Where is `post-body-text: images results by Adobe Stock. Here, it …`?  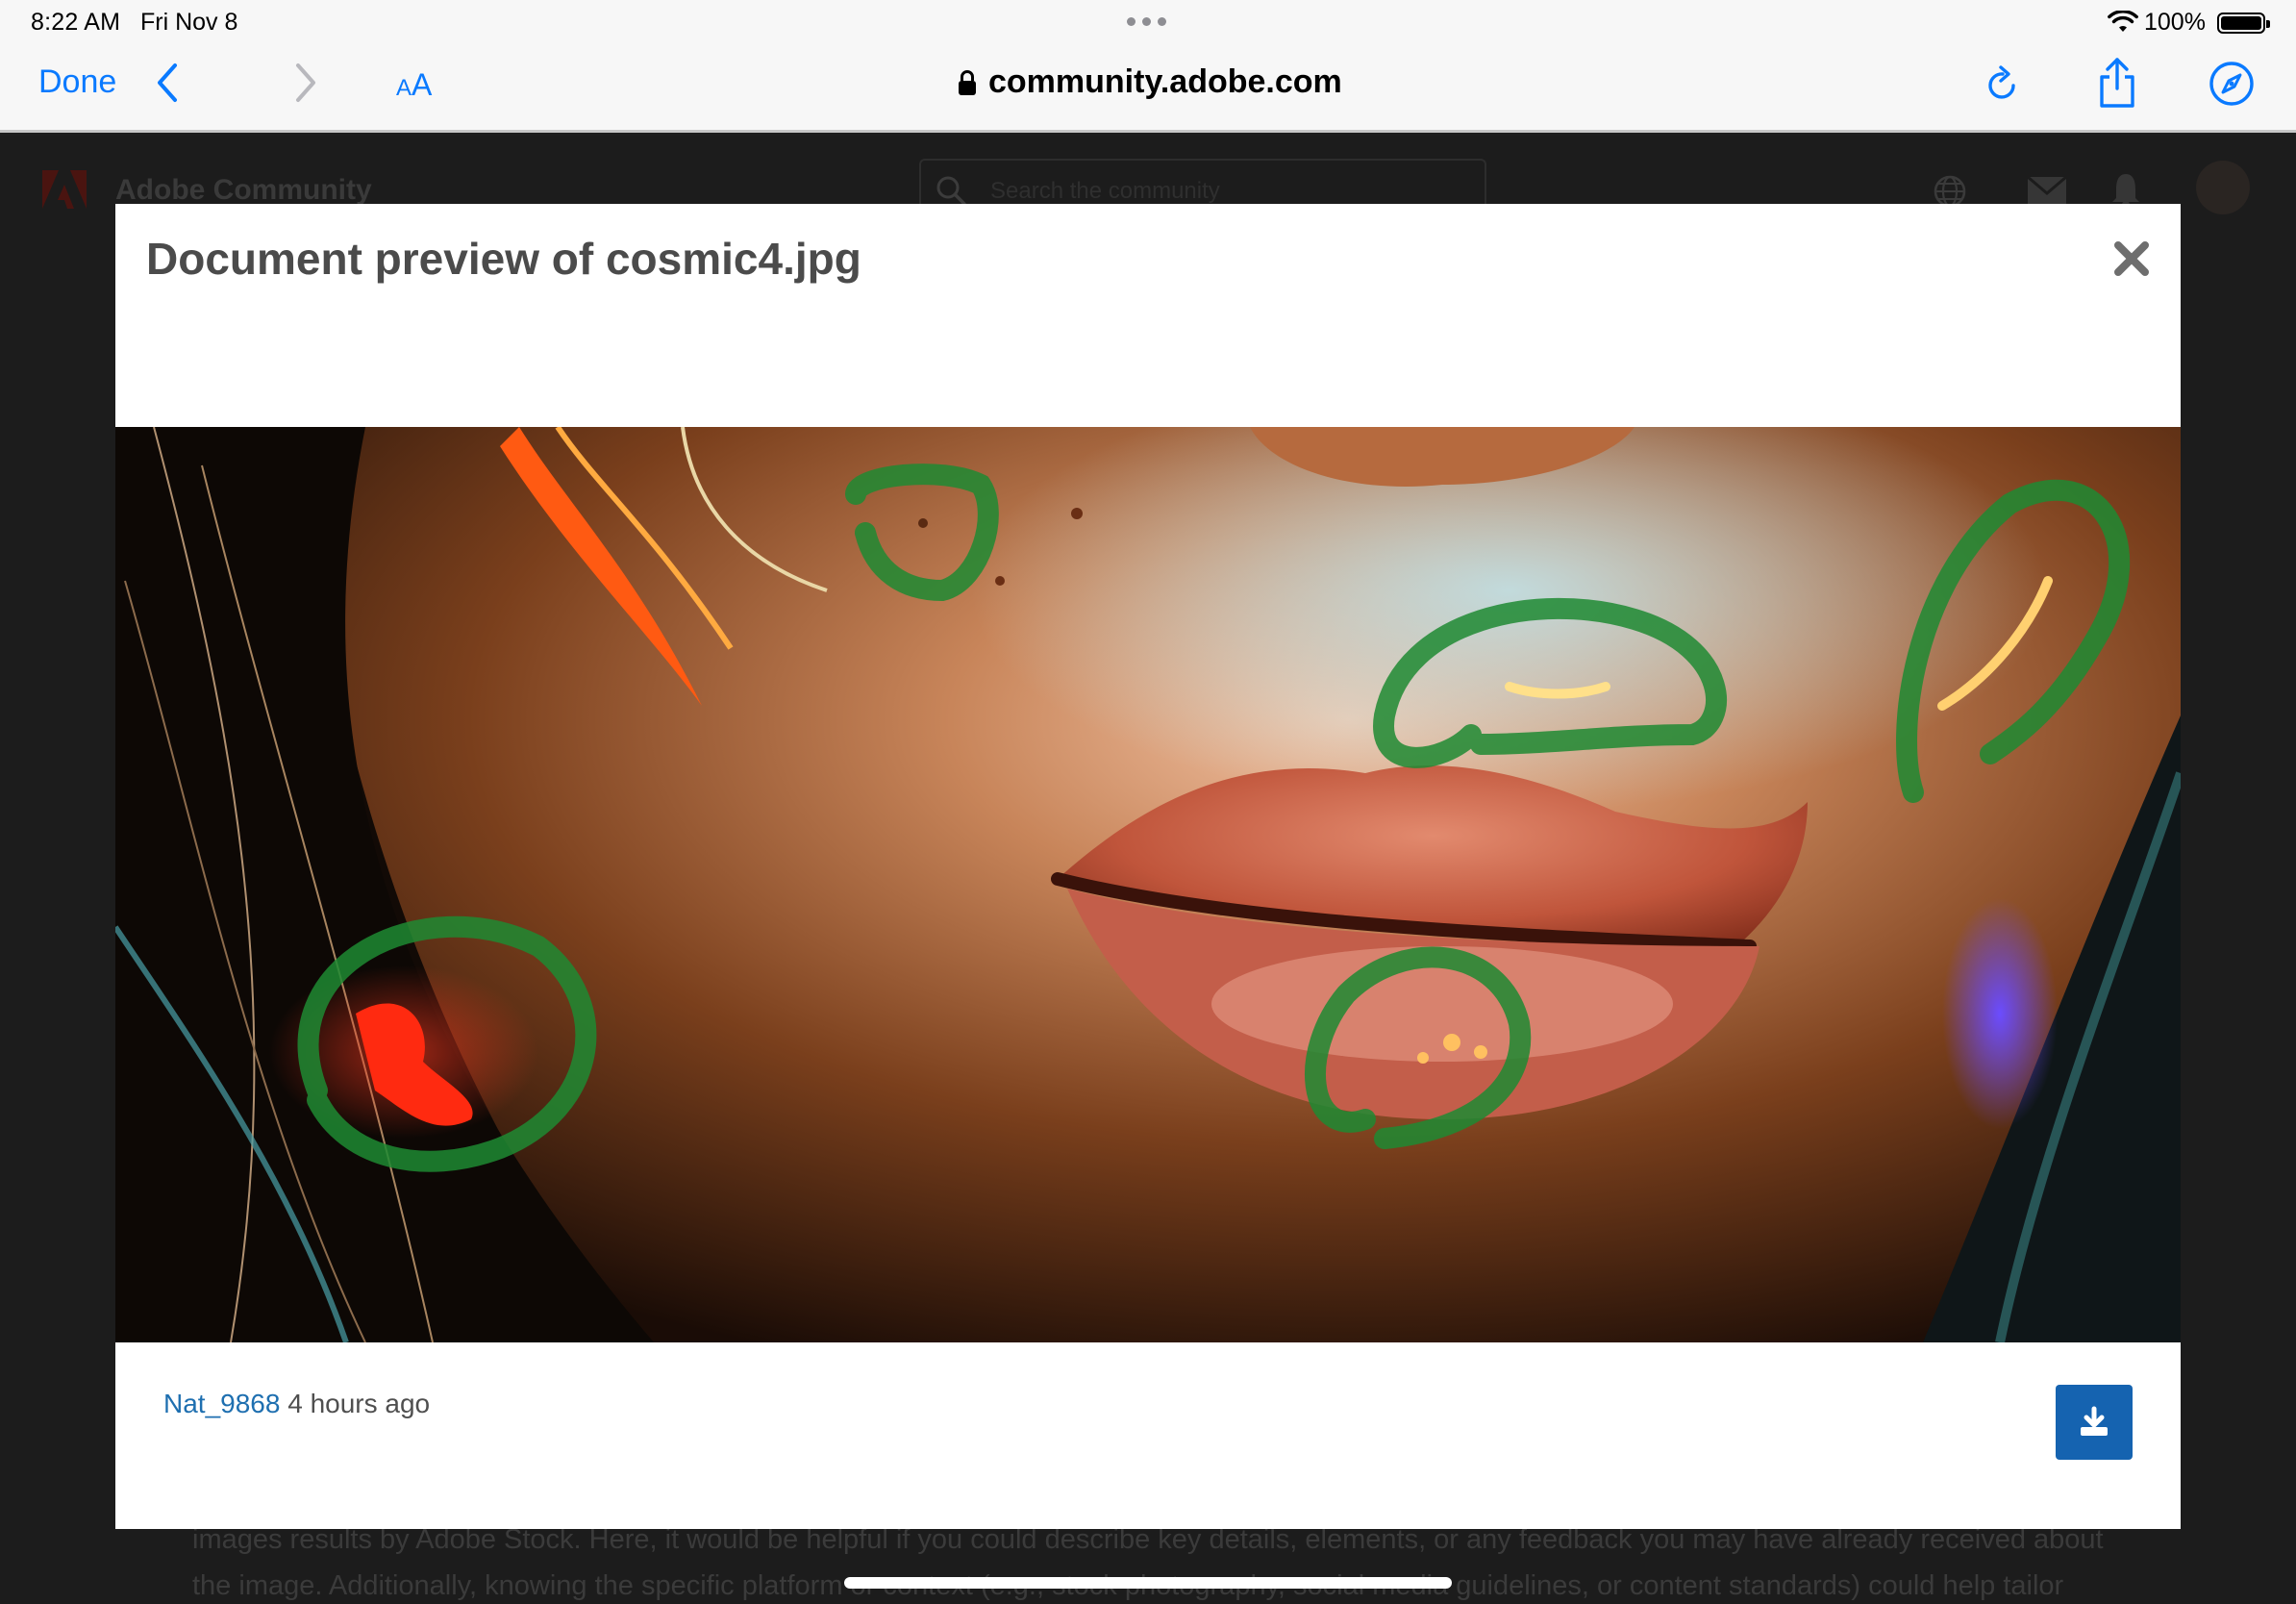
post-body-text: images results by Adobe Stock. Here, it … is located at coordinates (1153, 1560).